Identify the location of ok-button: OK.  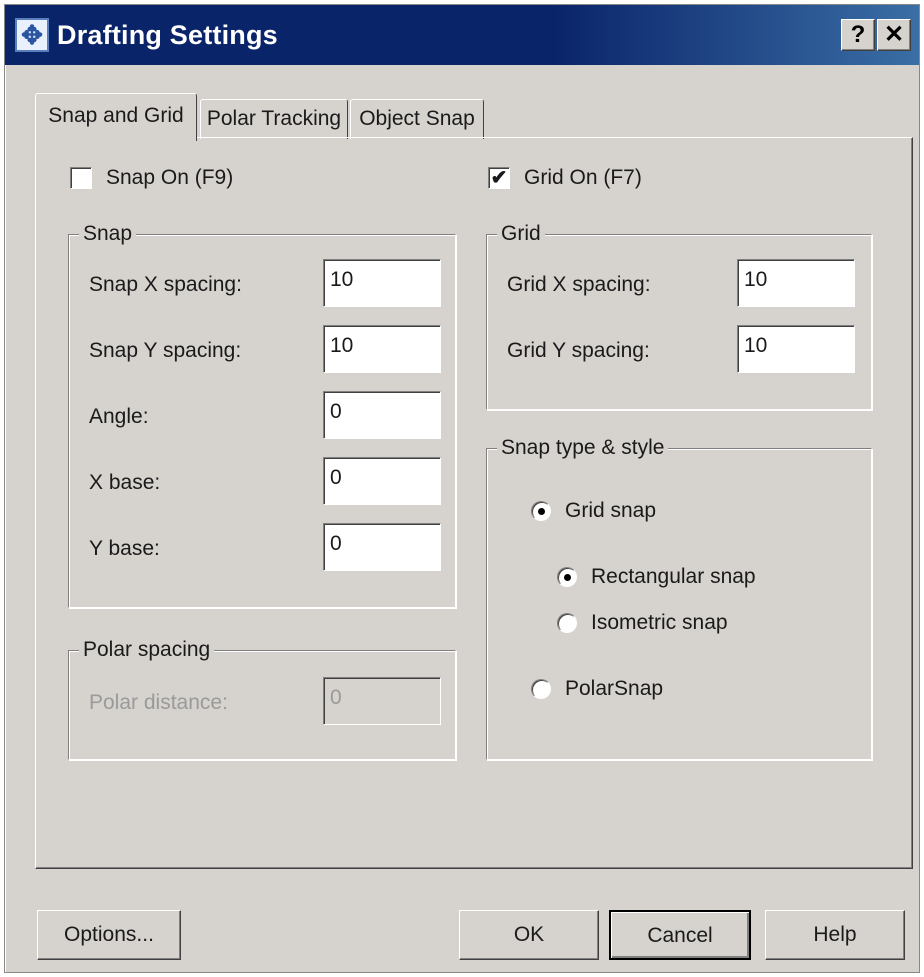
(529, 935).